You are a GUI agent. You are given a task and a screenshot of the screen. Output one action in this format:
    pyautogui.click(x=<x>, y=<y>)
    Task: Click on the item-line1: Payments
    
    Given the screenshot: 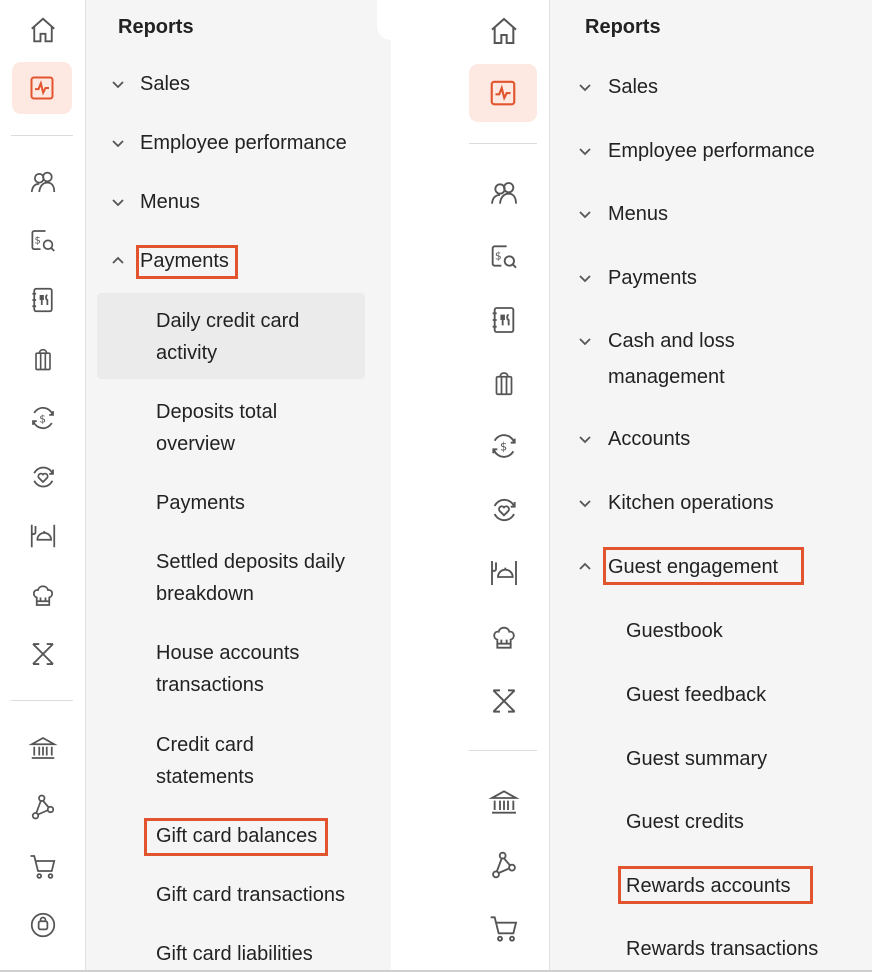 What is the action you would take?
    pyautogui.click(x=200, y=503)
    